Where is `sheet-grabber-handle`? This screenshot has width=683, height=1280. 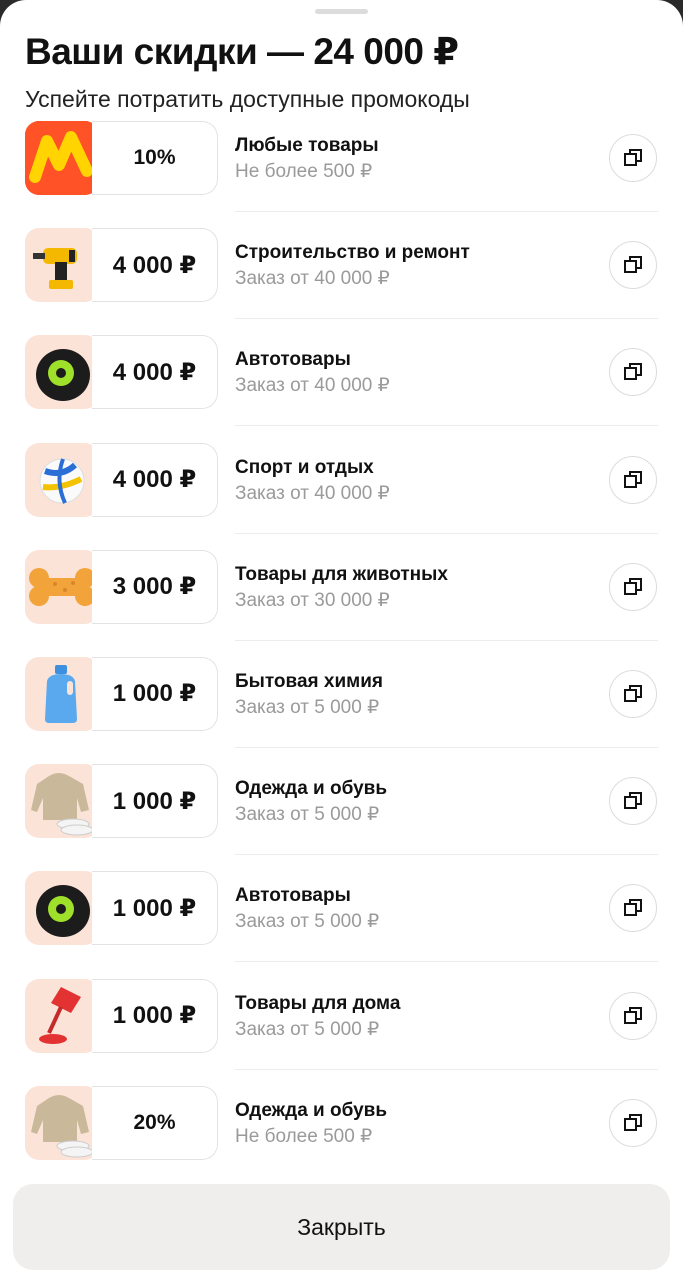 sheet-grabber-handle is located at coordinates (341, 11).